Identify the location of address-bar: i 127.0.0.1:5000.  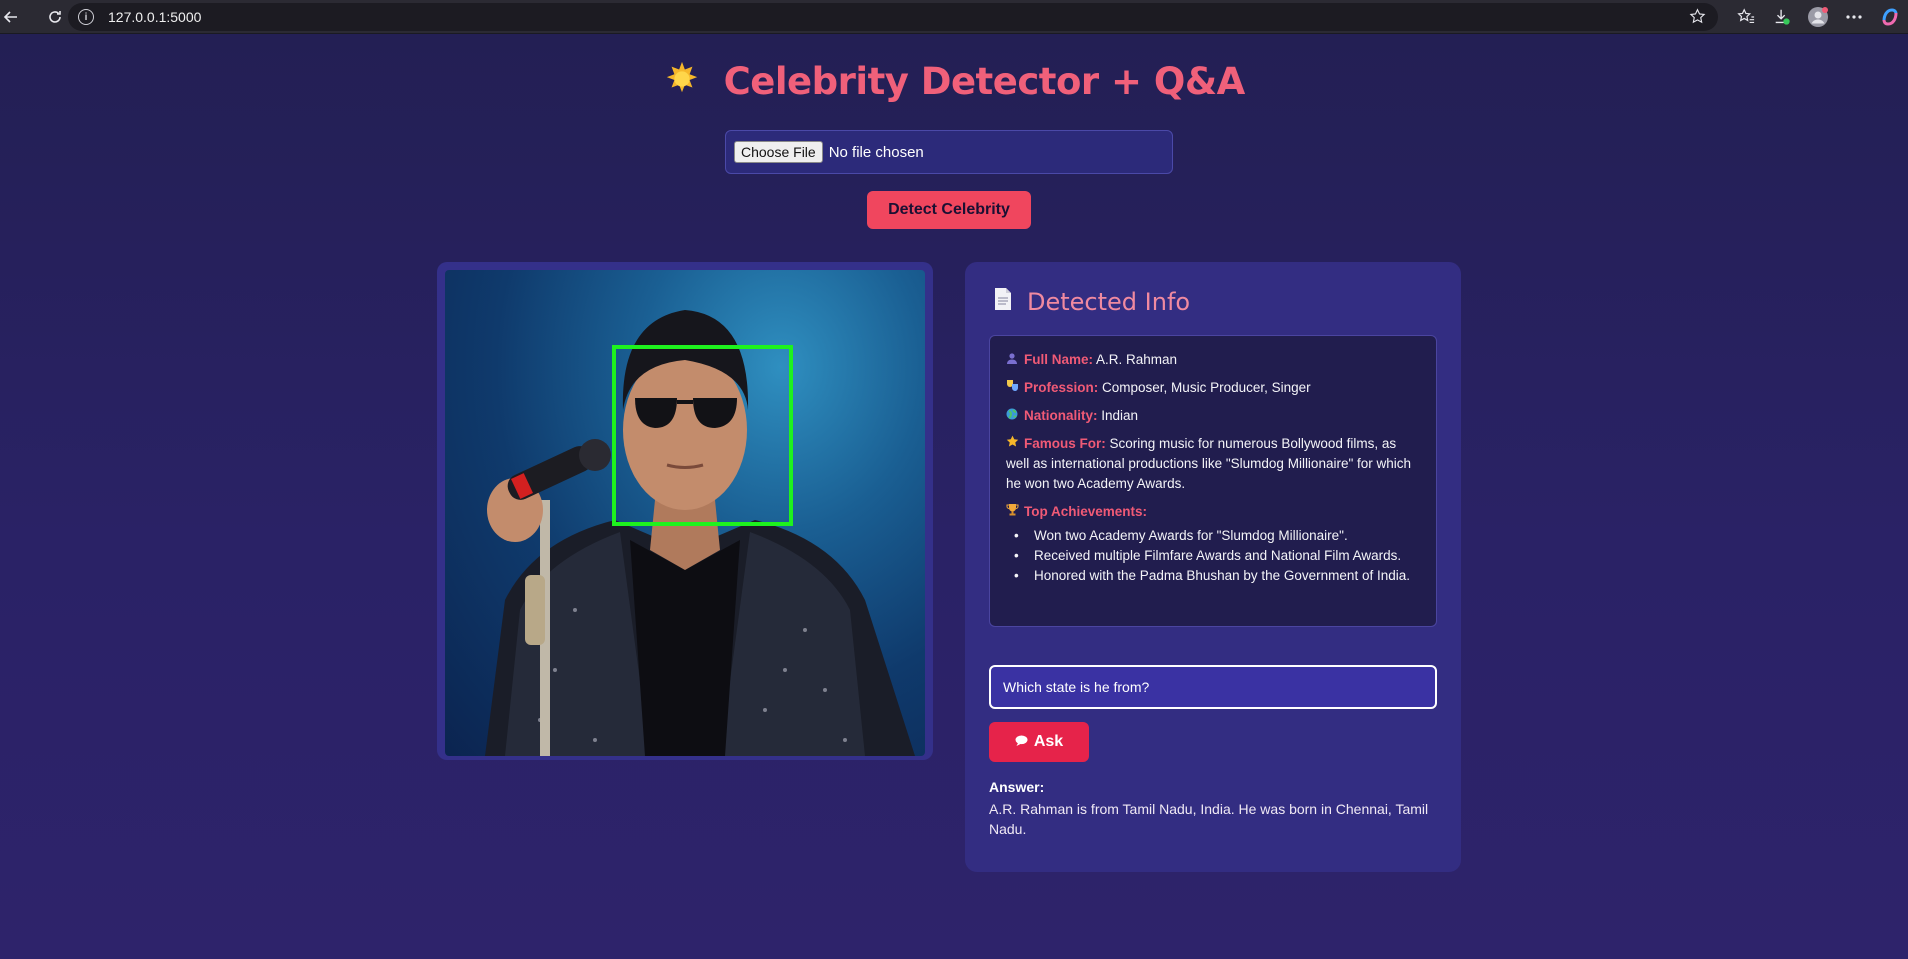
(893, 17).